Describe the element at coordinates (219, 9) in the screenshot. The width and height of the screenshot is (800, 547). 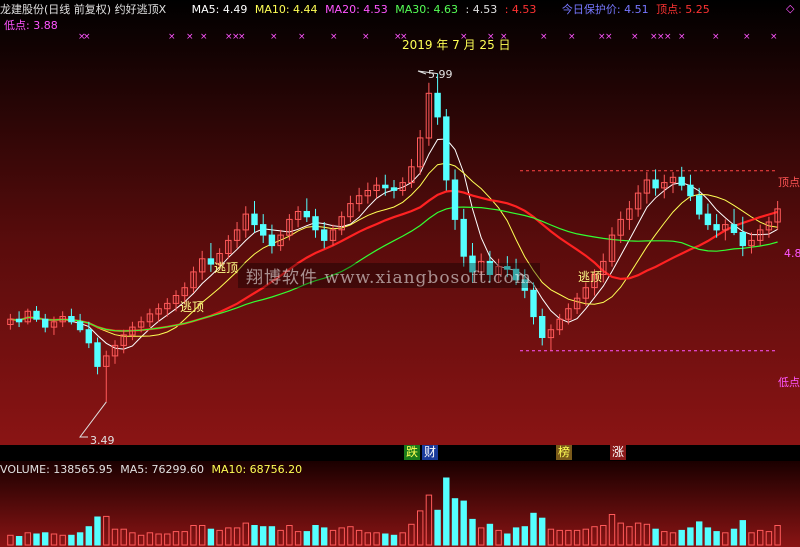
I see `ma5-value: MA5: 4.49` at that location.